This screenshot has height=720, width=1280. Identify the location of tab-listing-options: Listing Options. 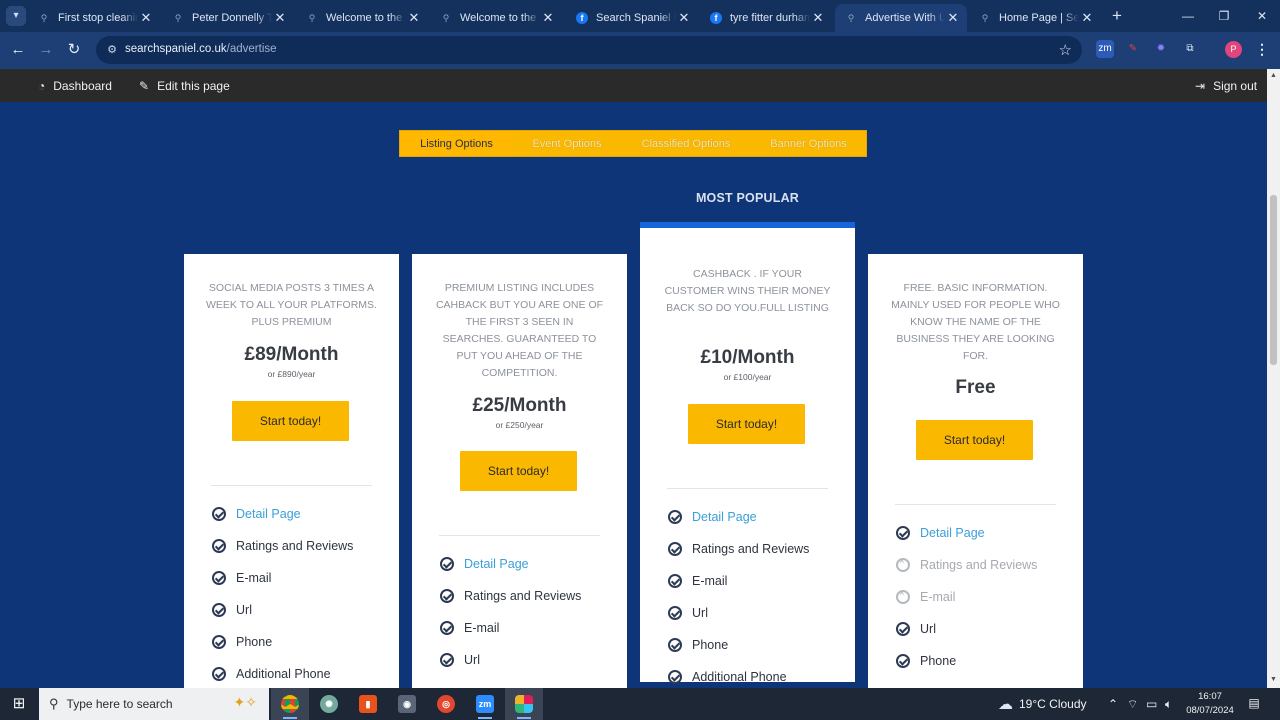
(456, 143).